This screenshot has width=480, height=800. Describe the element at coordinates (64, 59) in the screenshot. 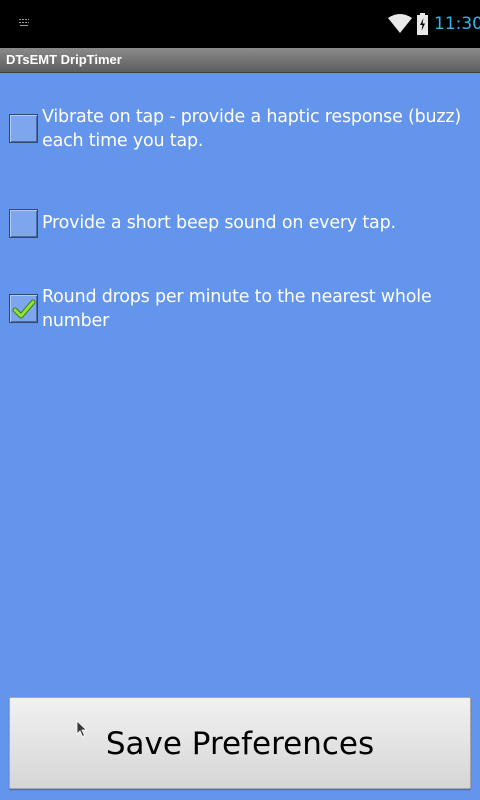

I see `app-title: DTsEMT DripTimer` at that location.